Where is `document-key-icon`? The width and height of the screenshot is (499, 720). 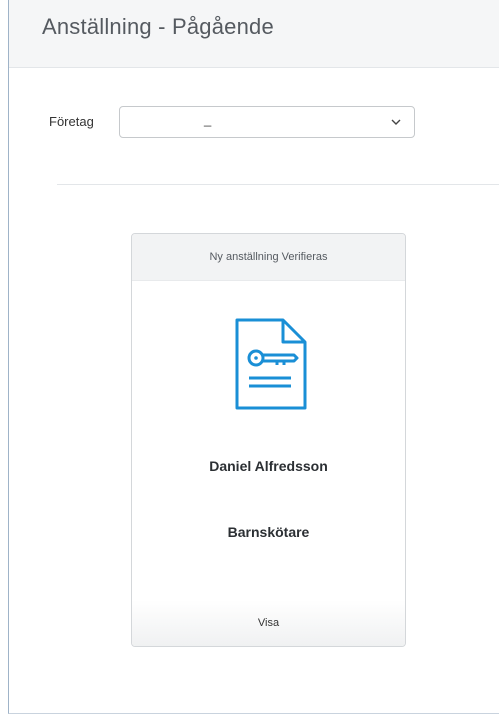
document-key-icon is located at coordinates (271, 364).